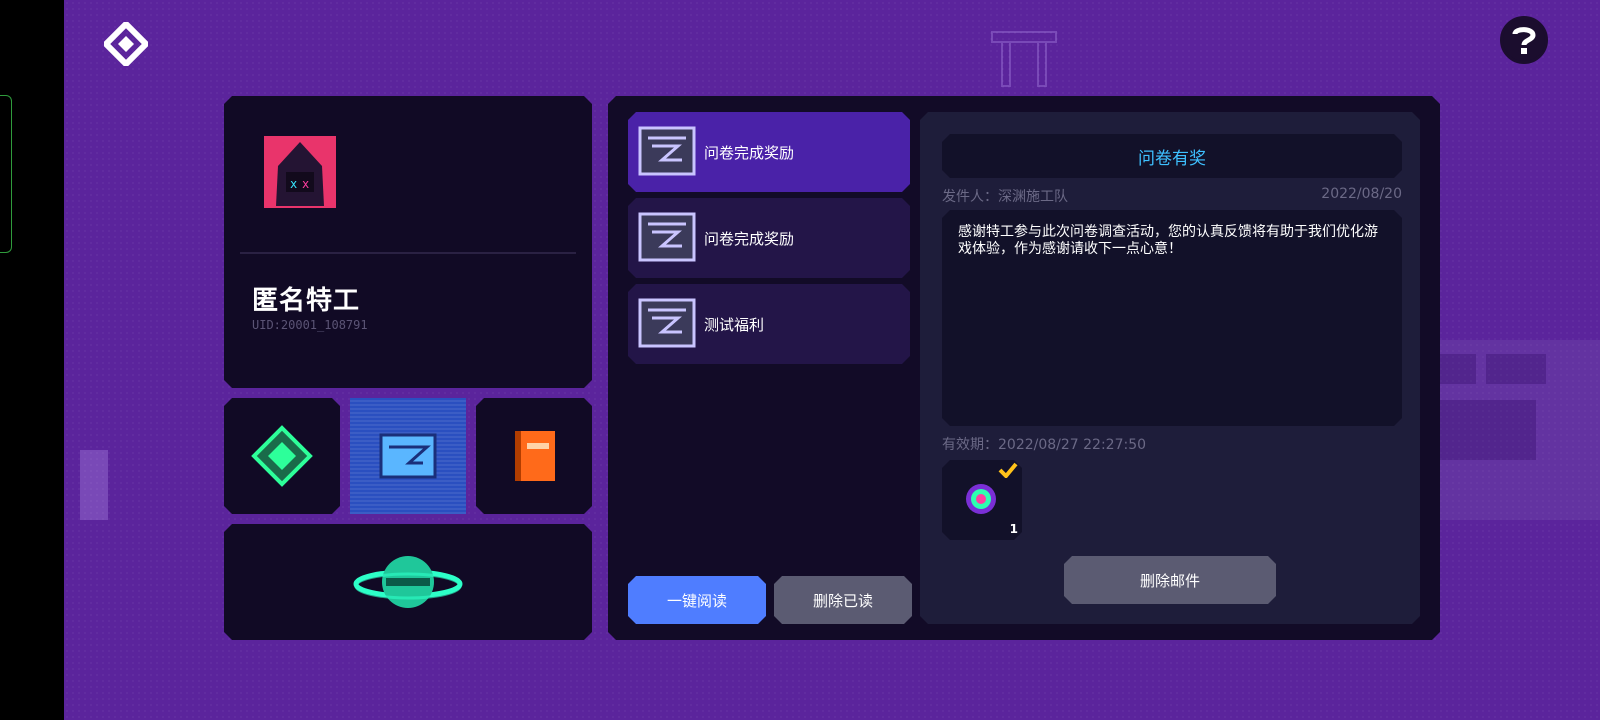 This screenshot has width=1600, height=720. I want to click on hooded-agent-icon: x x, so click(300, 172).